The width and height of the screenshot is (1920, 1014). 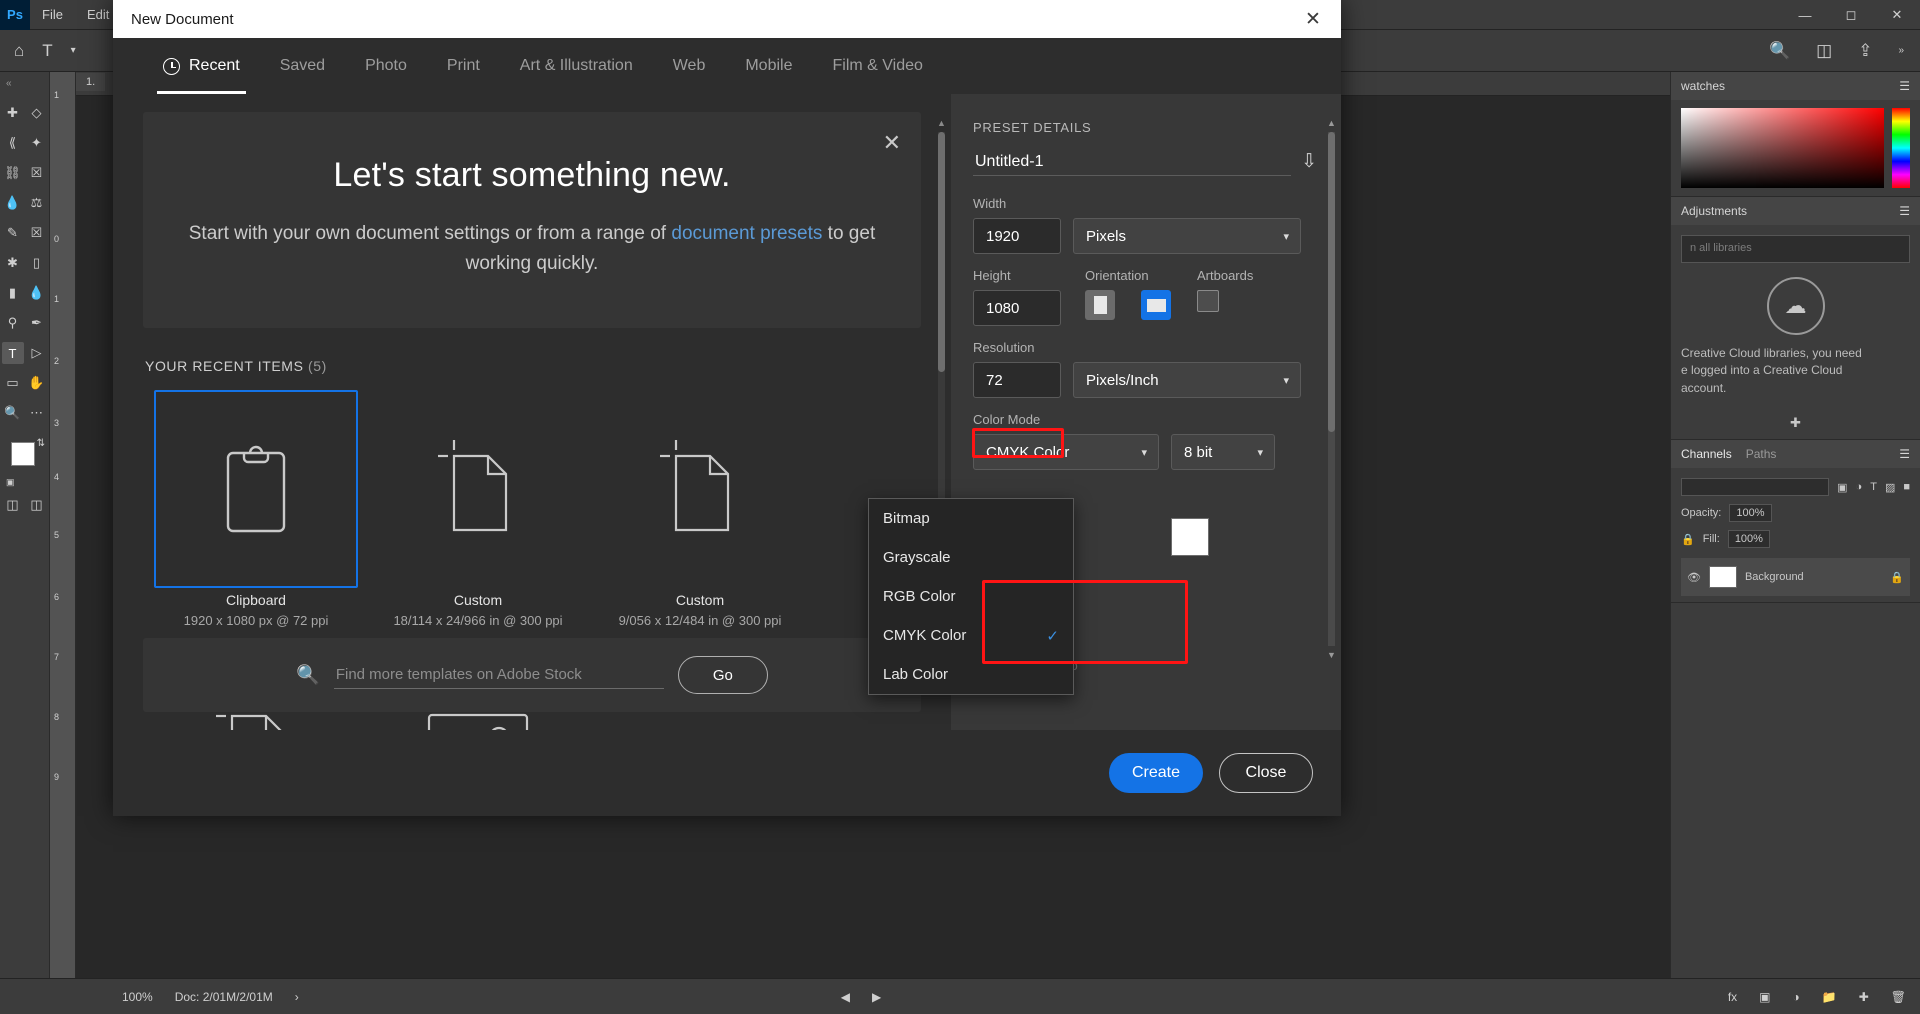 What do you see at coordinates (1906, 487) in the screenshot?
I see `lock-all-icon: ■` at bounding box center [1906, 487].